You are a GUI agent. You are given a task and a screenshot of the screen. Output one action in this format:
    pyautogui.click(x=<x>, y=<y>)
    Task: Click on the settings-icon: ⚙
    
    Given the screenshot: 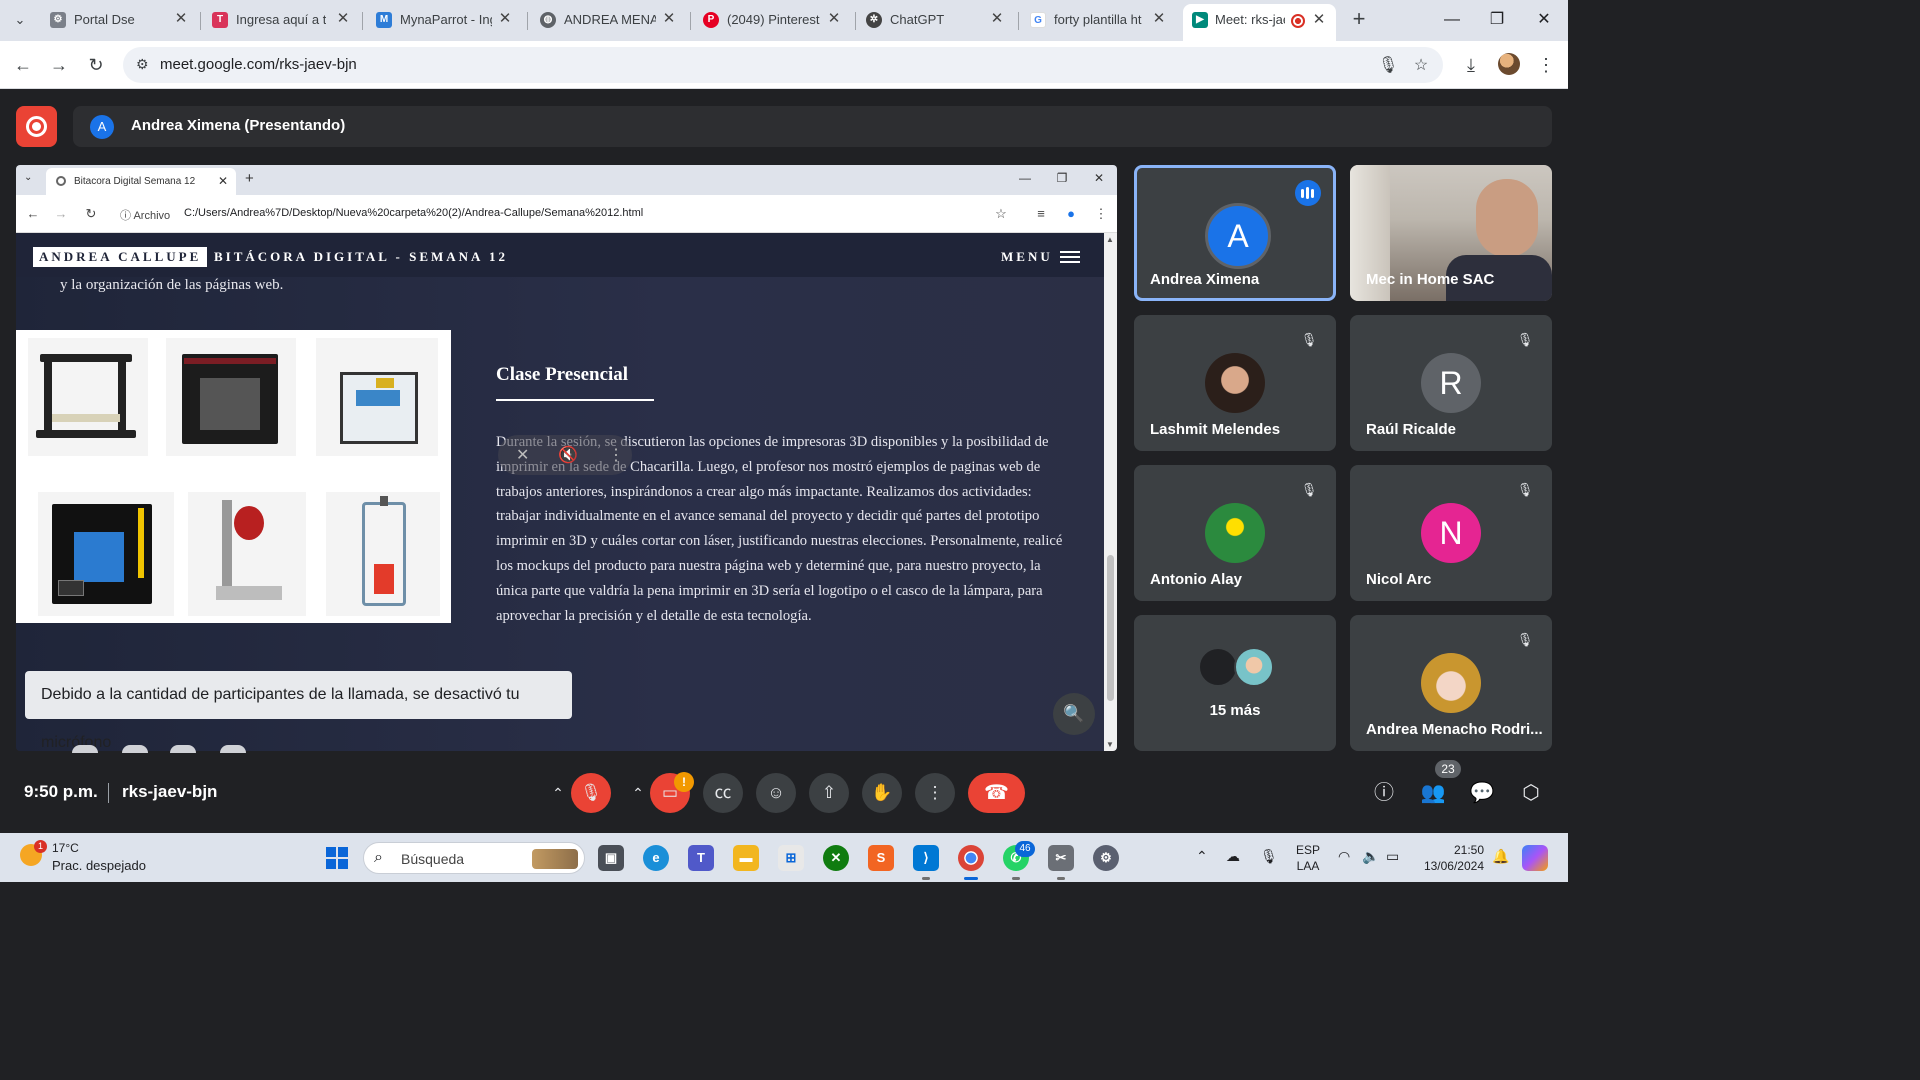 What is the action you would take?
    pyautogui.click(x=1106, y=858)
    